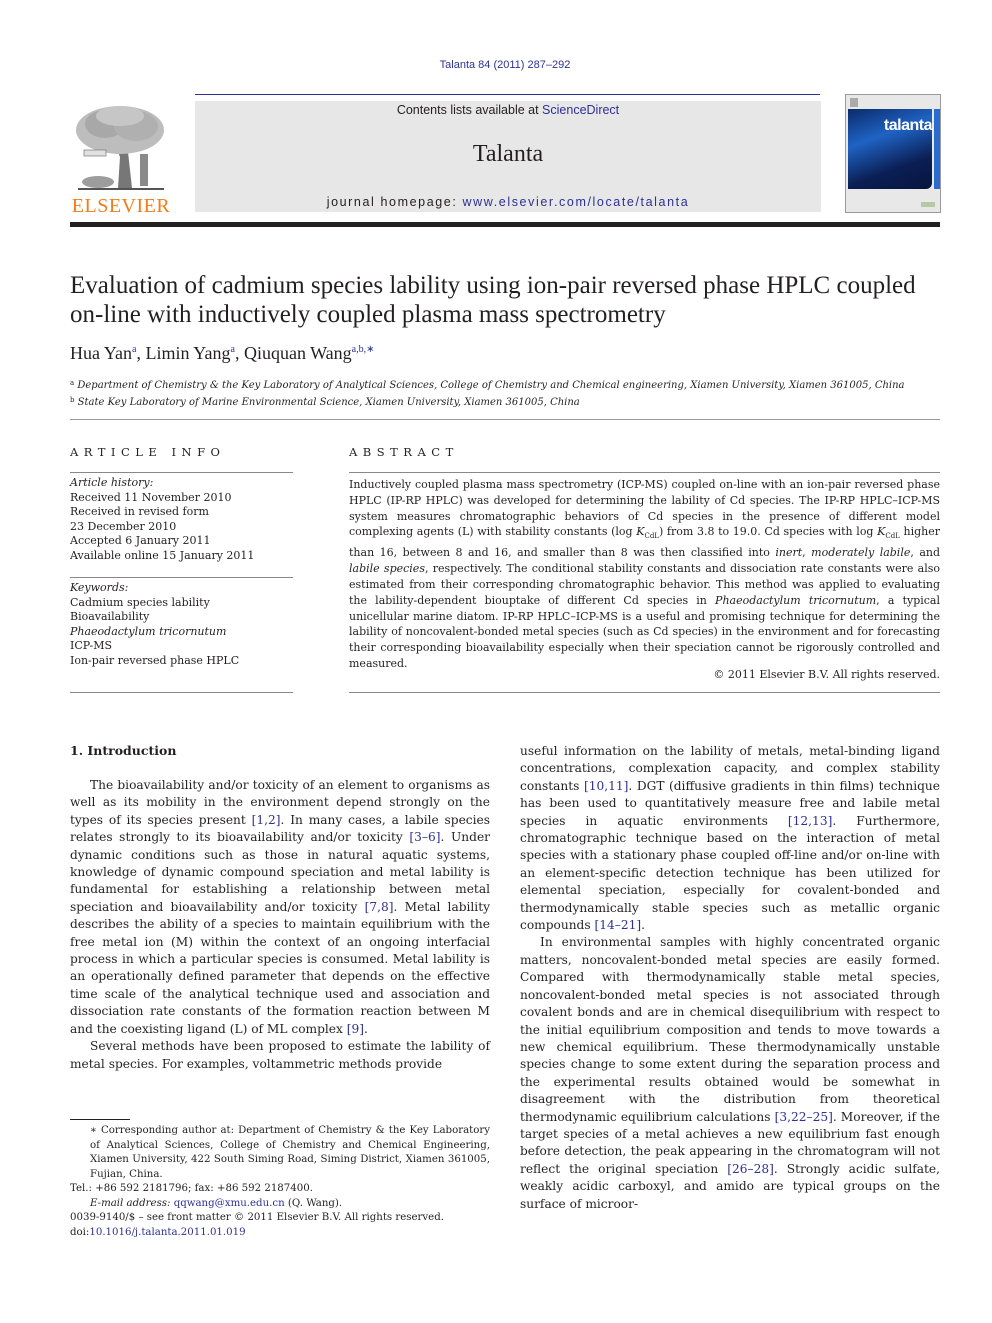 The image size is (992, 1323). What do you see at coordinates (313, 1203) in the screenshot?
I see `email-owner: (Q. Wang).` at bounding box center [313, 1203].